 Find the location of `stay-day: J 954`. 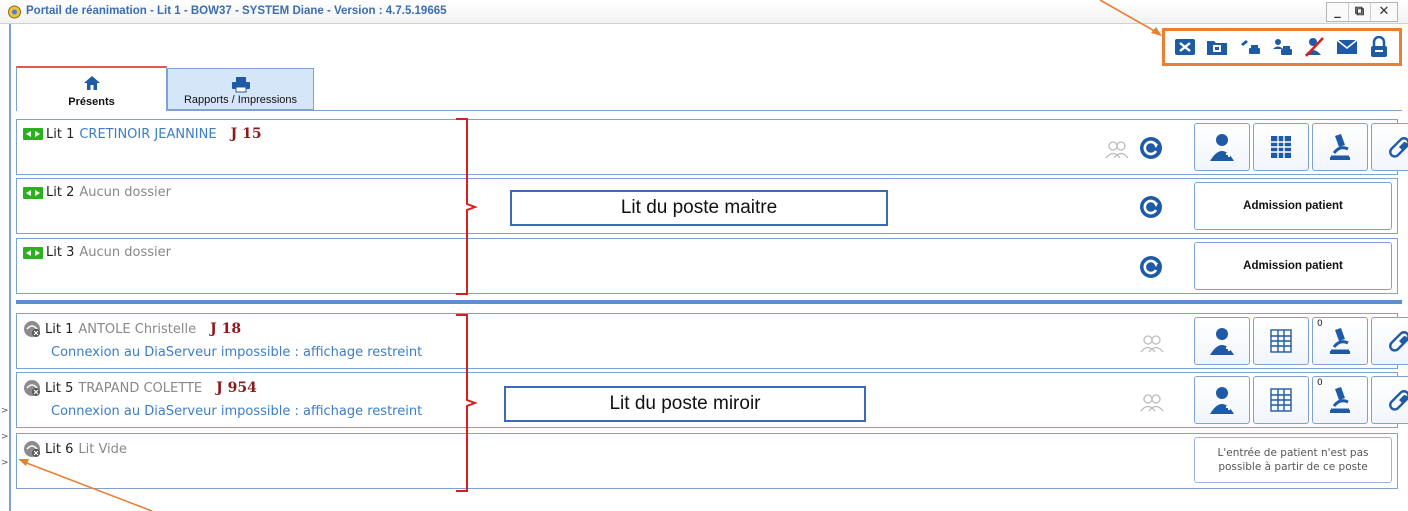

stay-day: J 954 is located at coordinates (236, 388).